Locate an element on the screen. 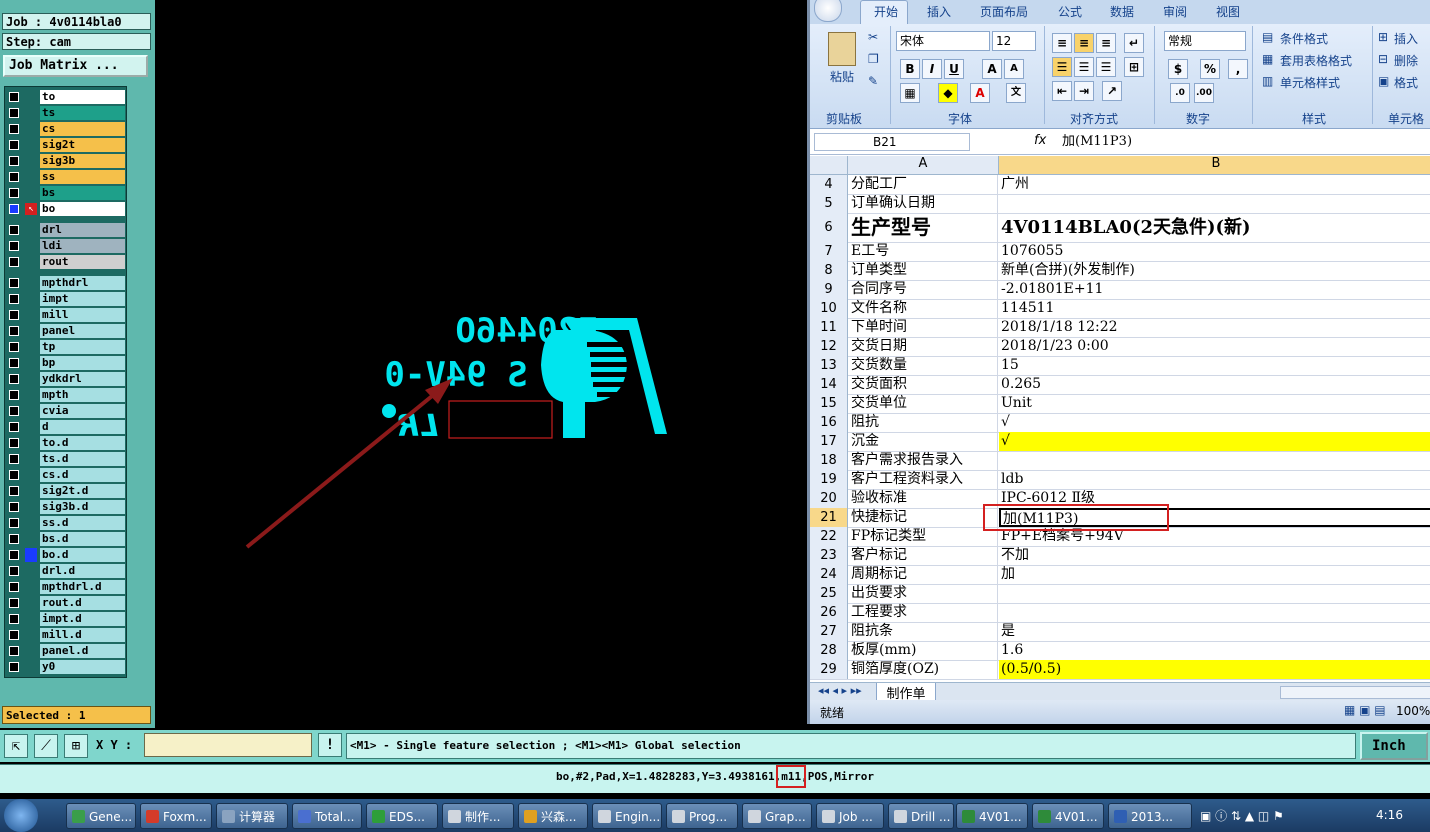 The width and height of the screenshot is (1430, 832). cell-b: 114511 is located at coordinates (1214, 308).